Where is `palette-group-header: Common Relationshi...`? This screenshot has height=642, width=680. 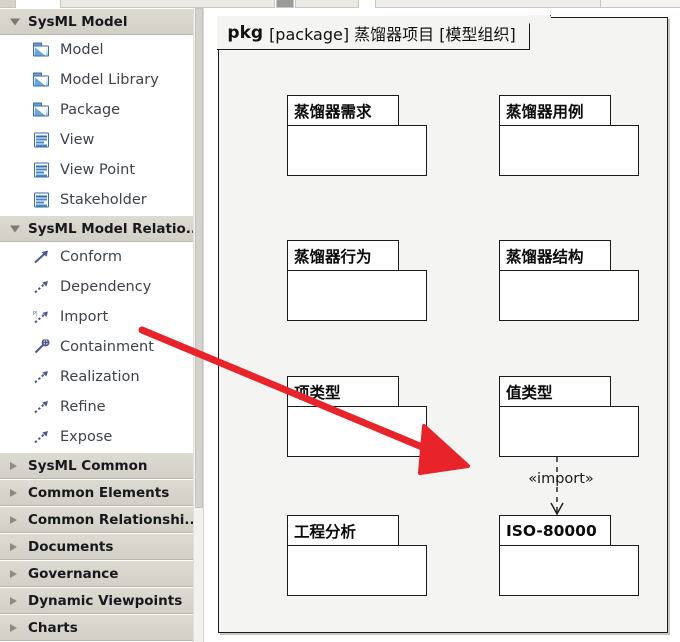 palette-group-header: Common Relationshi... is located at coordinates (96, 519).